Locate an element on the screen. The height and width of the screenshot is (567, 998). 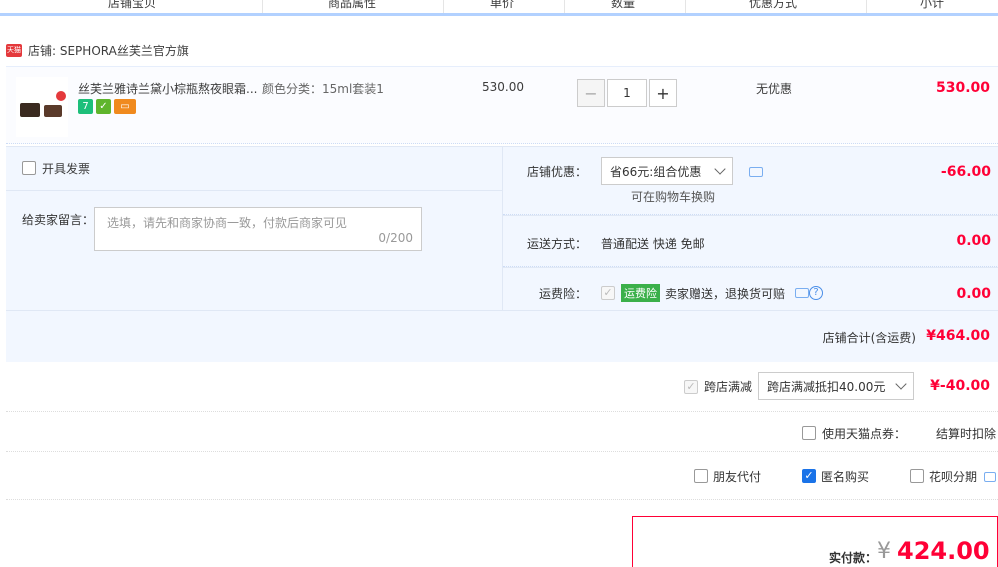
shop-total-row: 店铺合计(含运费) ¥464.00 is located at coordinates (502, 336).